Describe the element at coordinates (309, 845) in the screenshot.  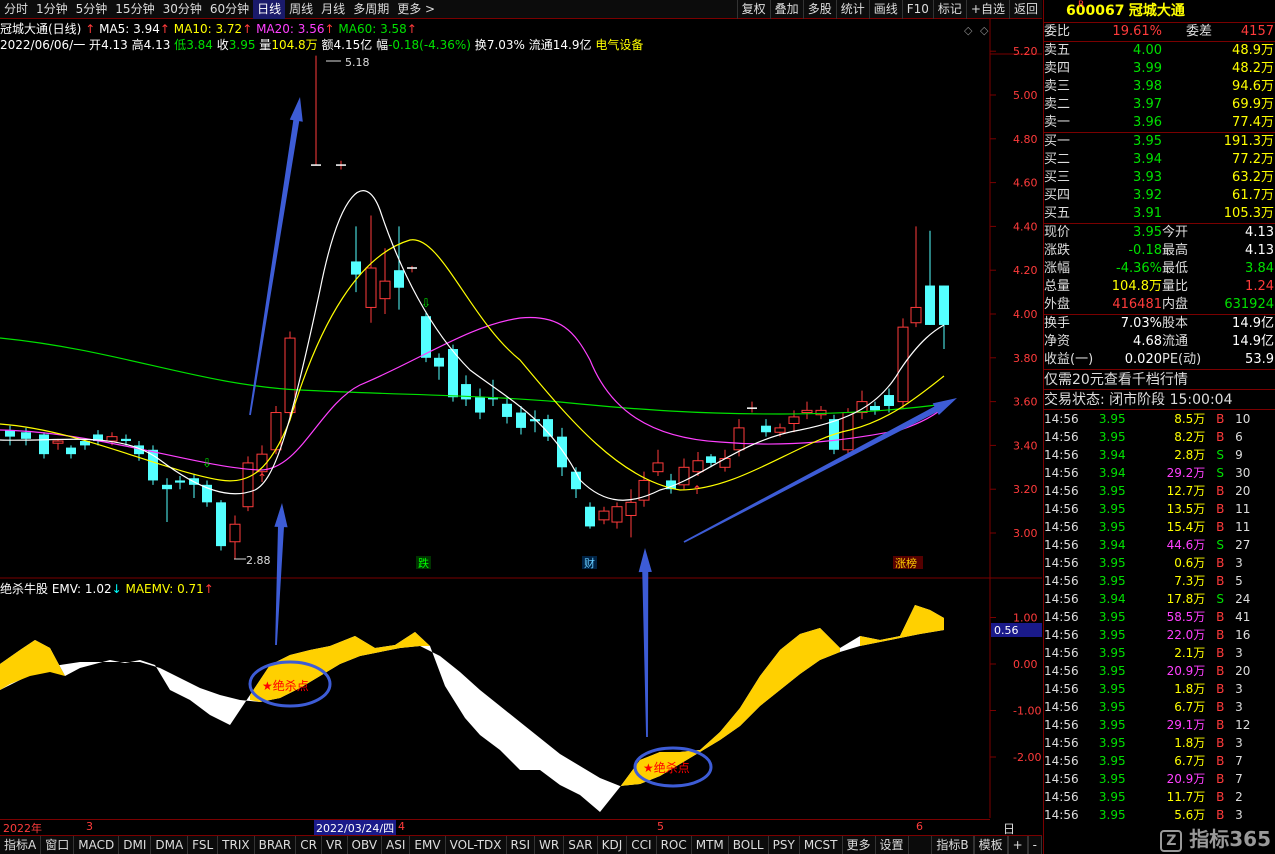
I see `indicator-tab: CR` at that location.